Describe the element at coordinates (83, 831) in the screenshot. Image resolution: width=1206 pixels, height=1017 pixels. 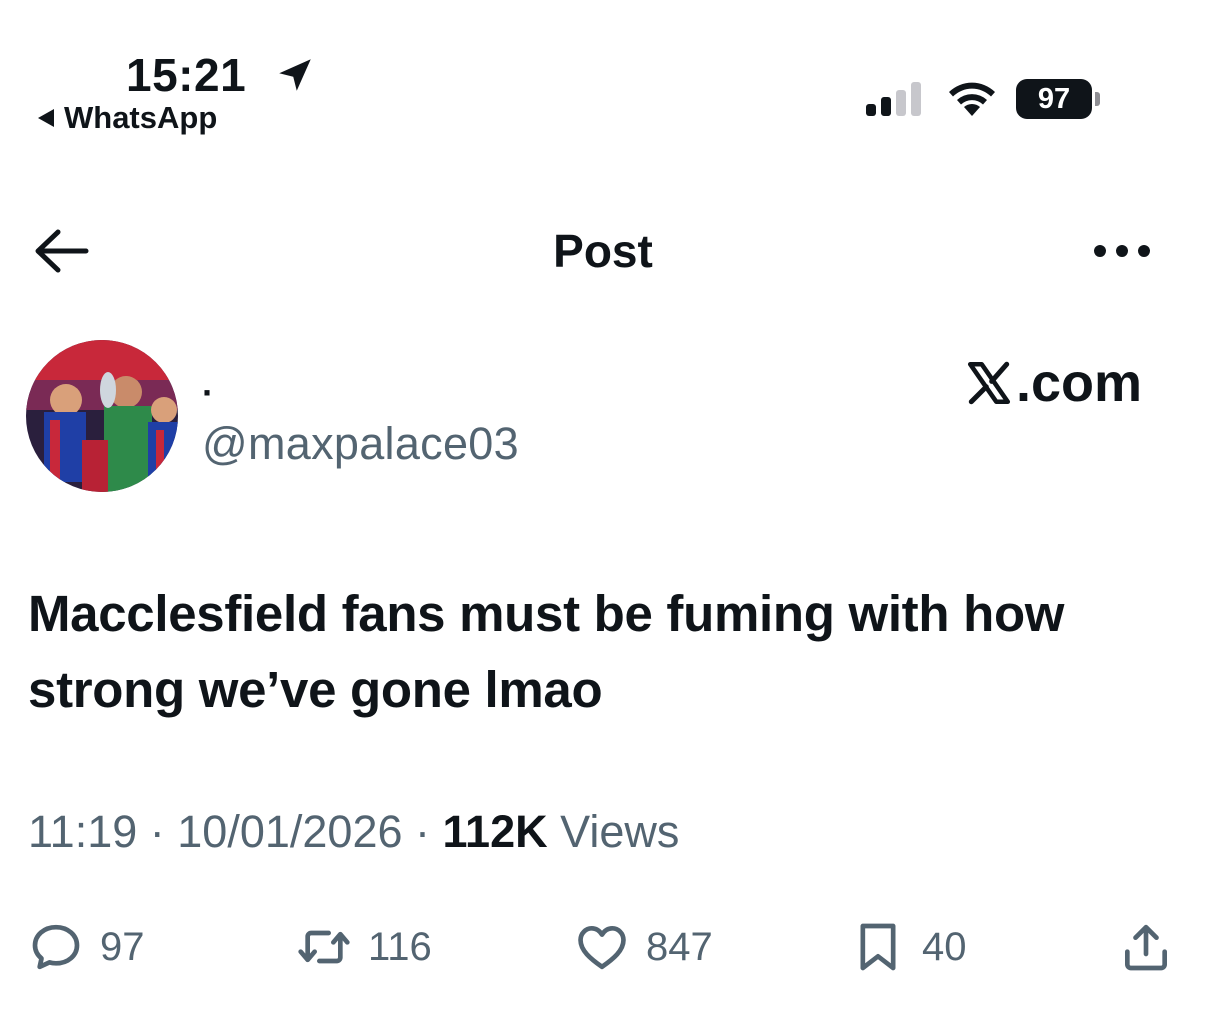
I see `post-time: 11:19` at that location.